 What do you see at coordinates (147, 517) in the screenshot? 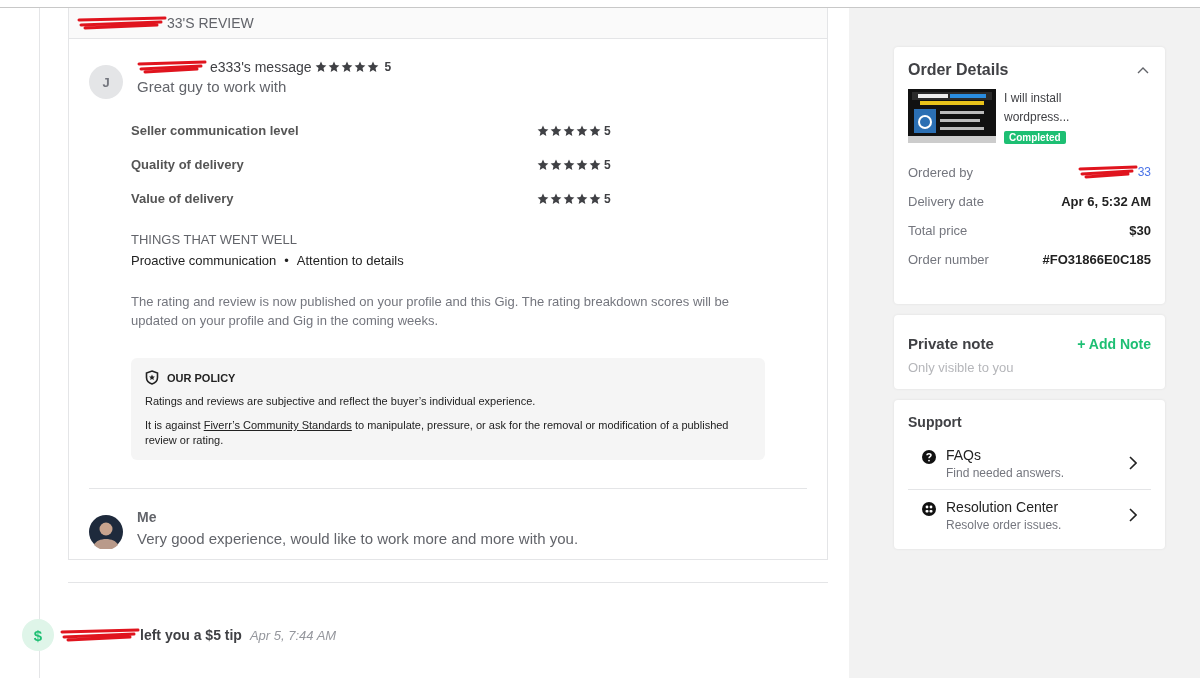
I see `reply-author: Me` at bounding box center [147, 517].